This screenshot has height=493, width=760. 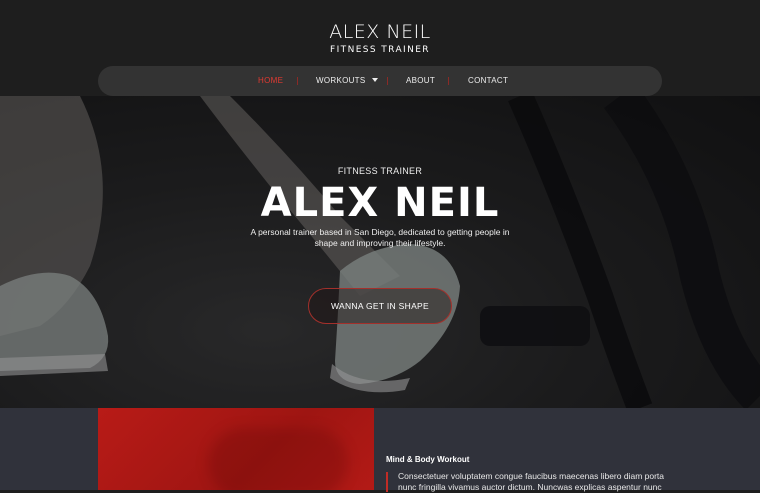 I want to click on main-nav: HOME WORKOUTS ABOUT CONTACT, so click(x=380, y=81).